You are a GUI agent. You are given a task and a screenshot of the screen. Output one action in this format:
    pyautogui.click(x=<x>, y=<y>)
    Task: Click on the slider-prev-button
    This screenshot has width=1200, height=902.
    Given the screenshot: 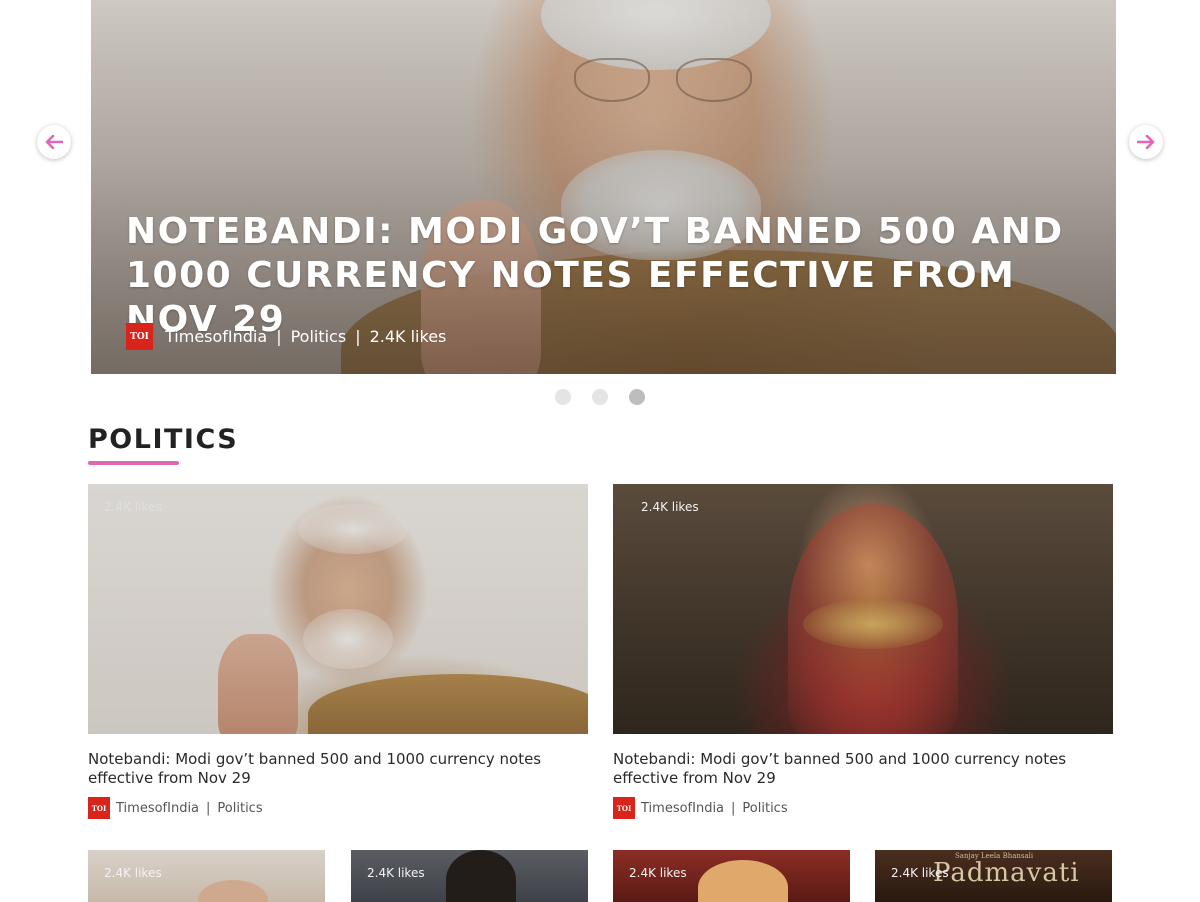 What is the action you would take?
    pyautogui.click(x=54, y=142)
    